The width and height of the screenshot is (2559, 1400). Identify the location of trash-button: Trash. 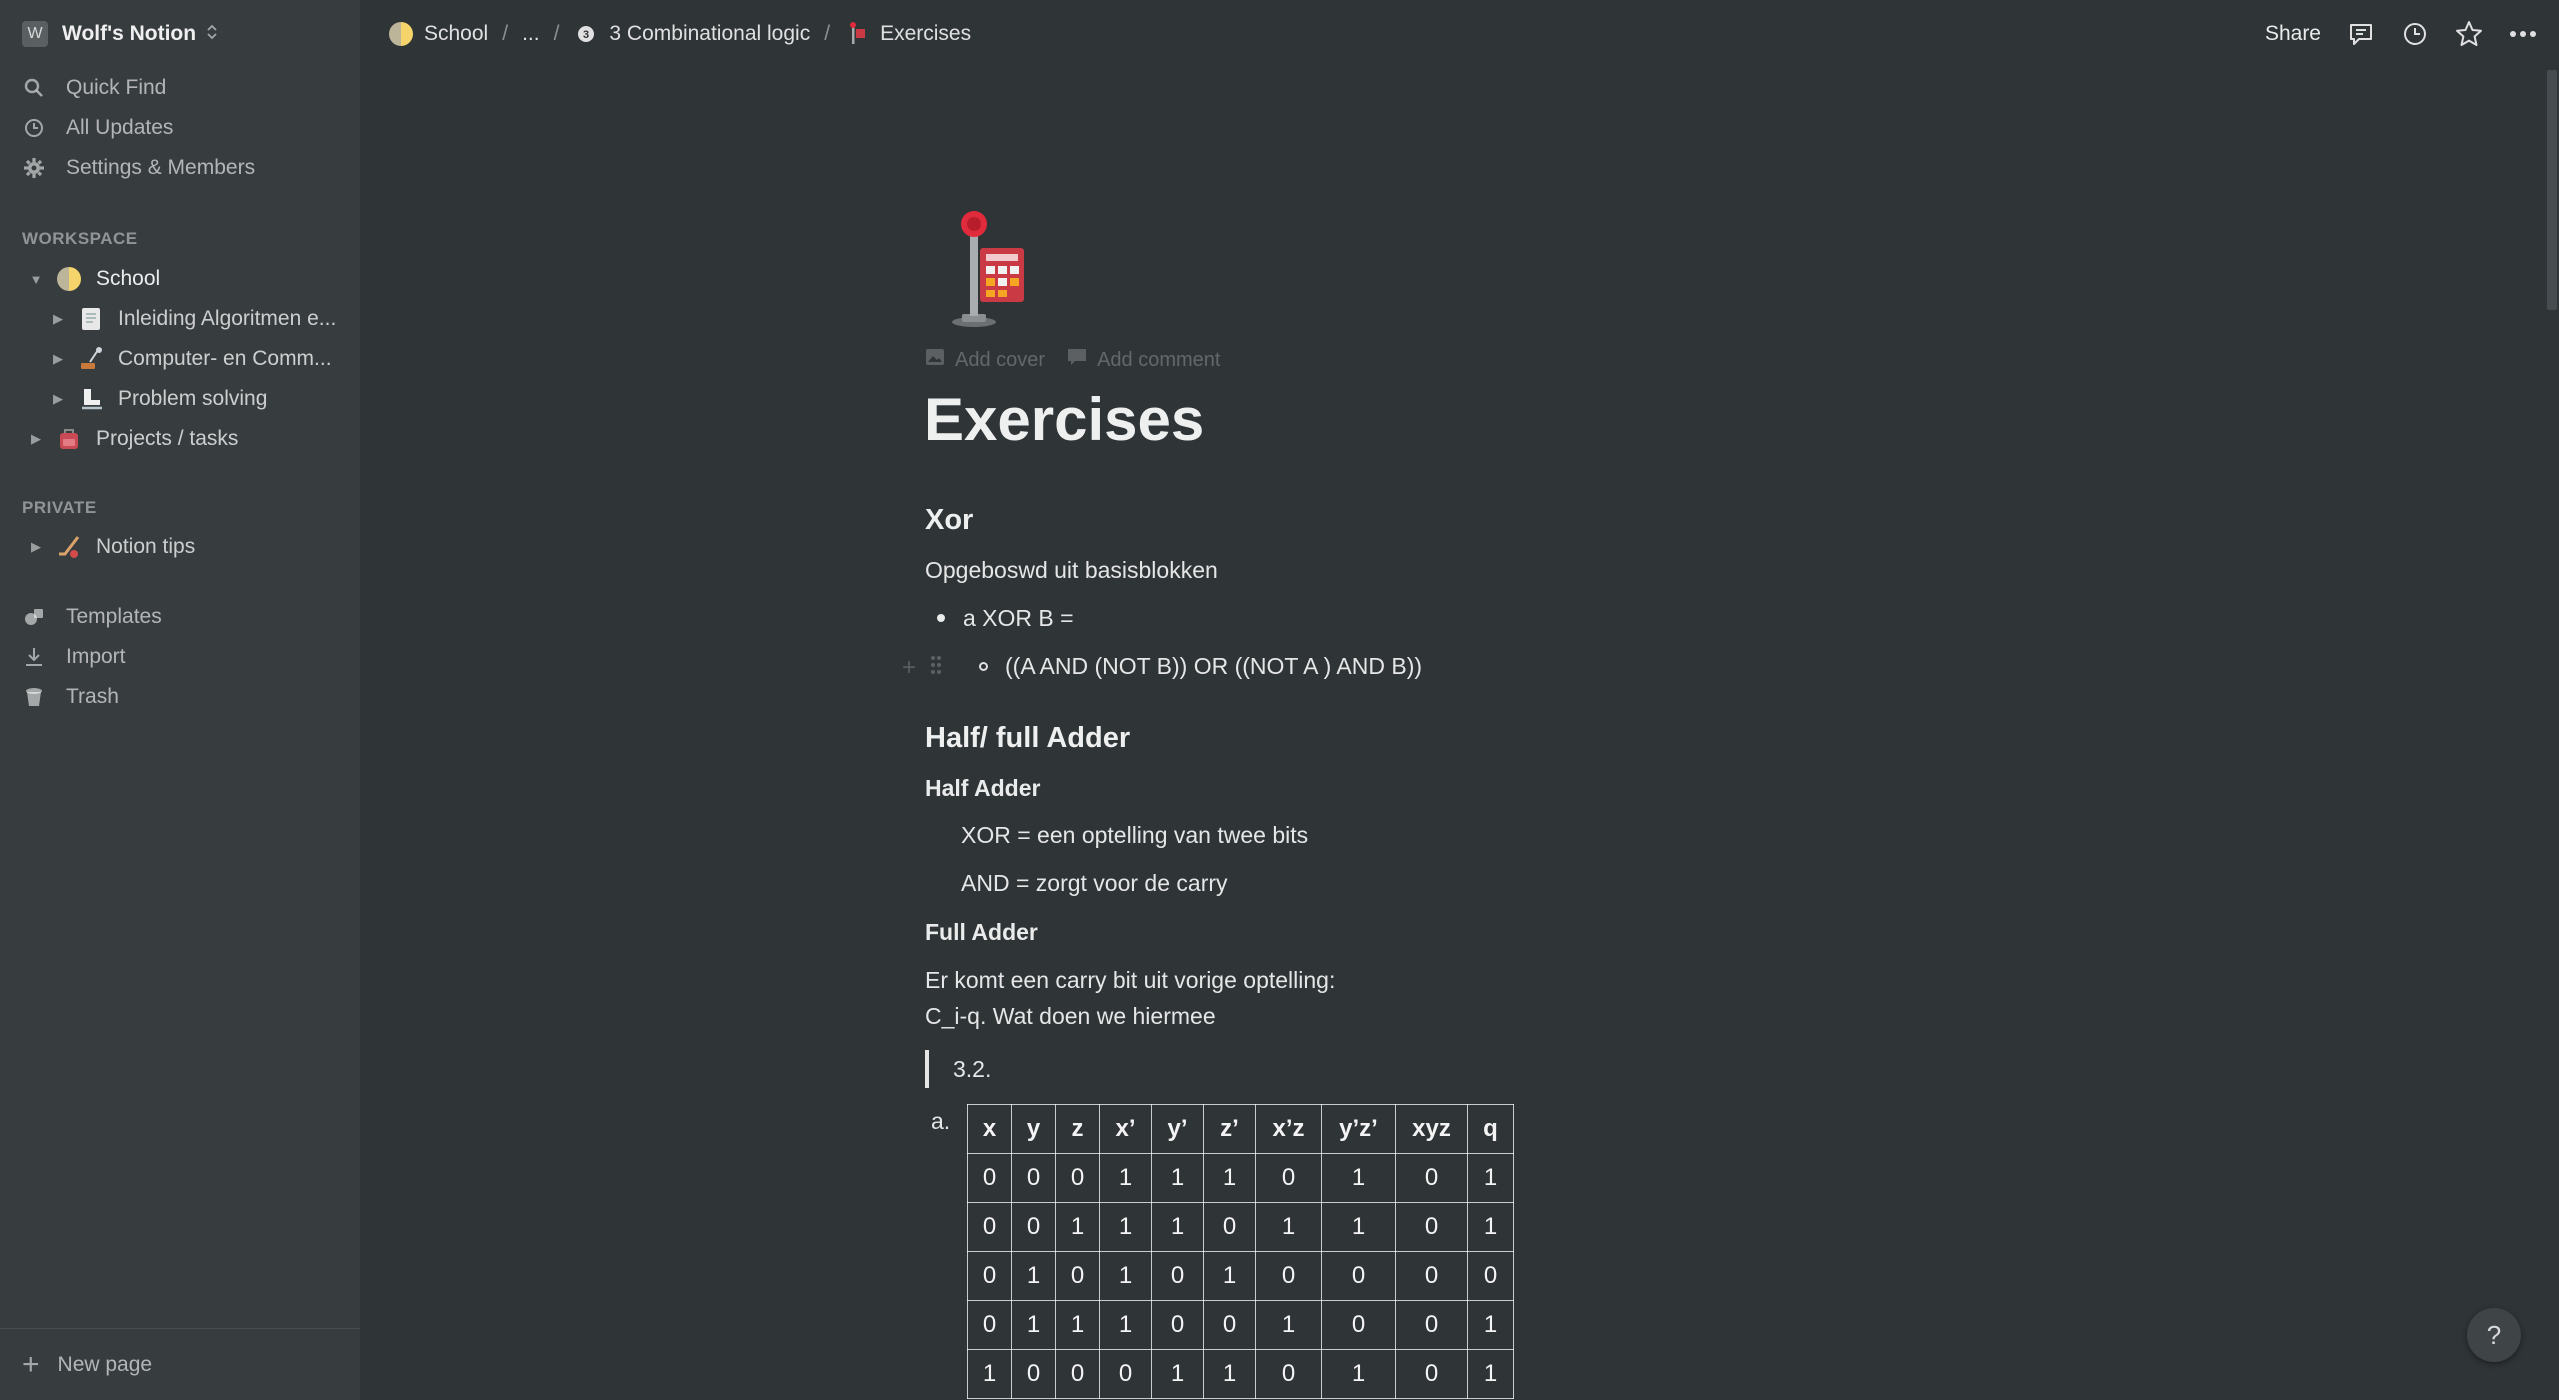
(70, 697).